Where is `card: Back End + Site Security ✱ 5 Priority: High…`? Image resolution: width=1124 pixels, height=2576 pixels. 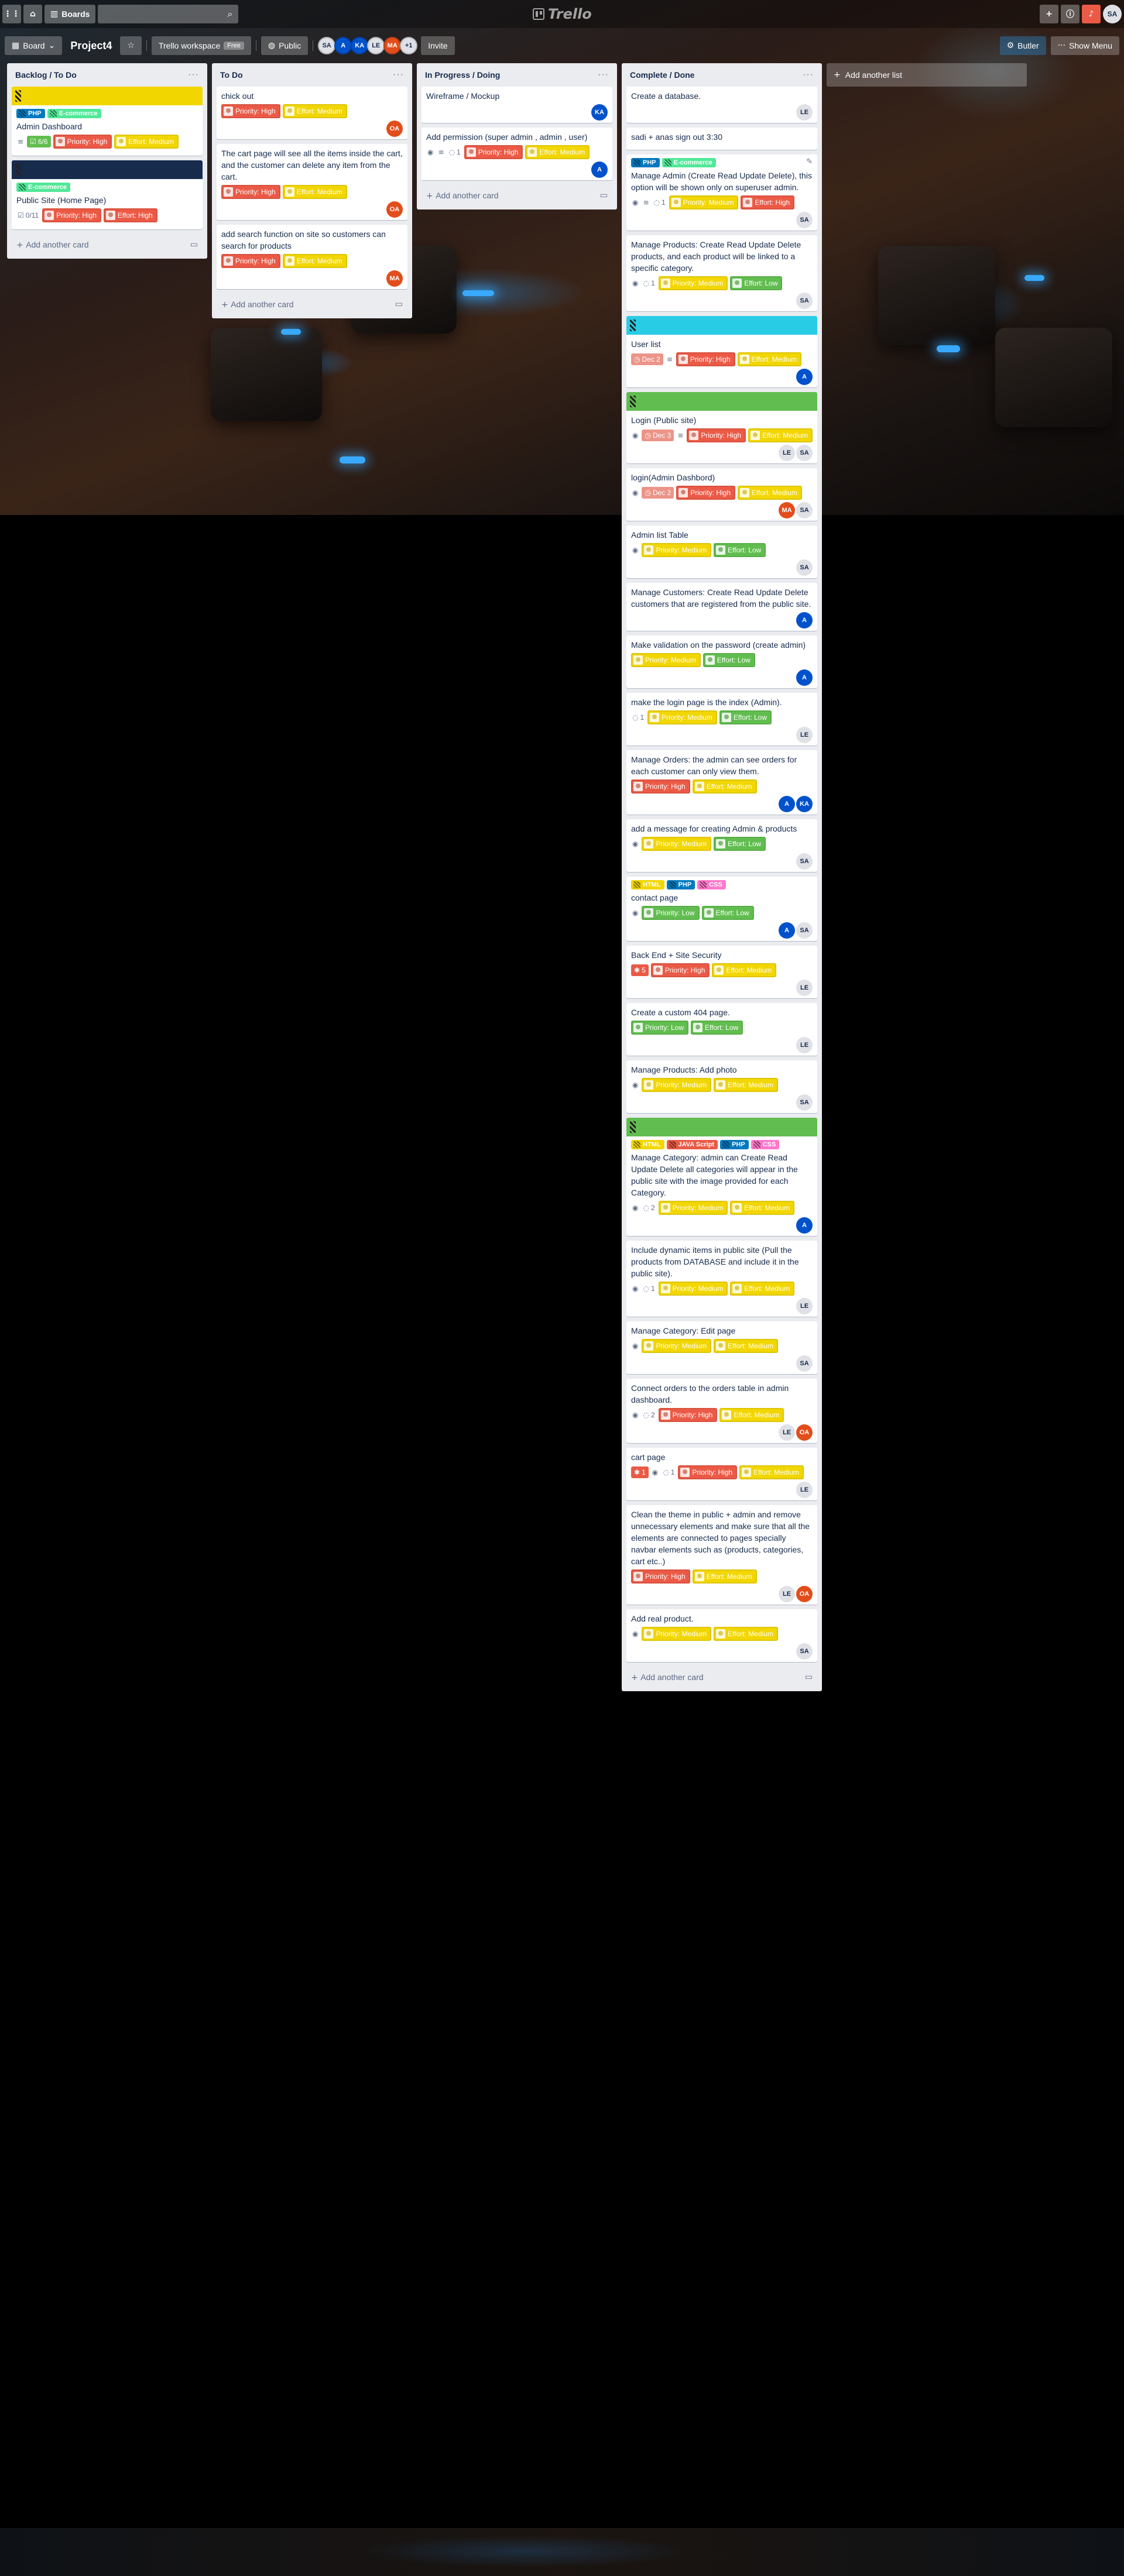
card: Back End + Site Security ✱ 5 Priority: High… is located at coordinates (722, 972).